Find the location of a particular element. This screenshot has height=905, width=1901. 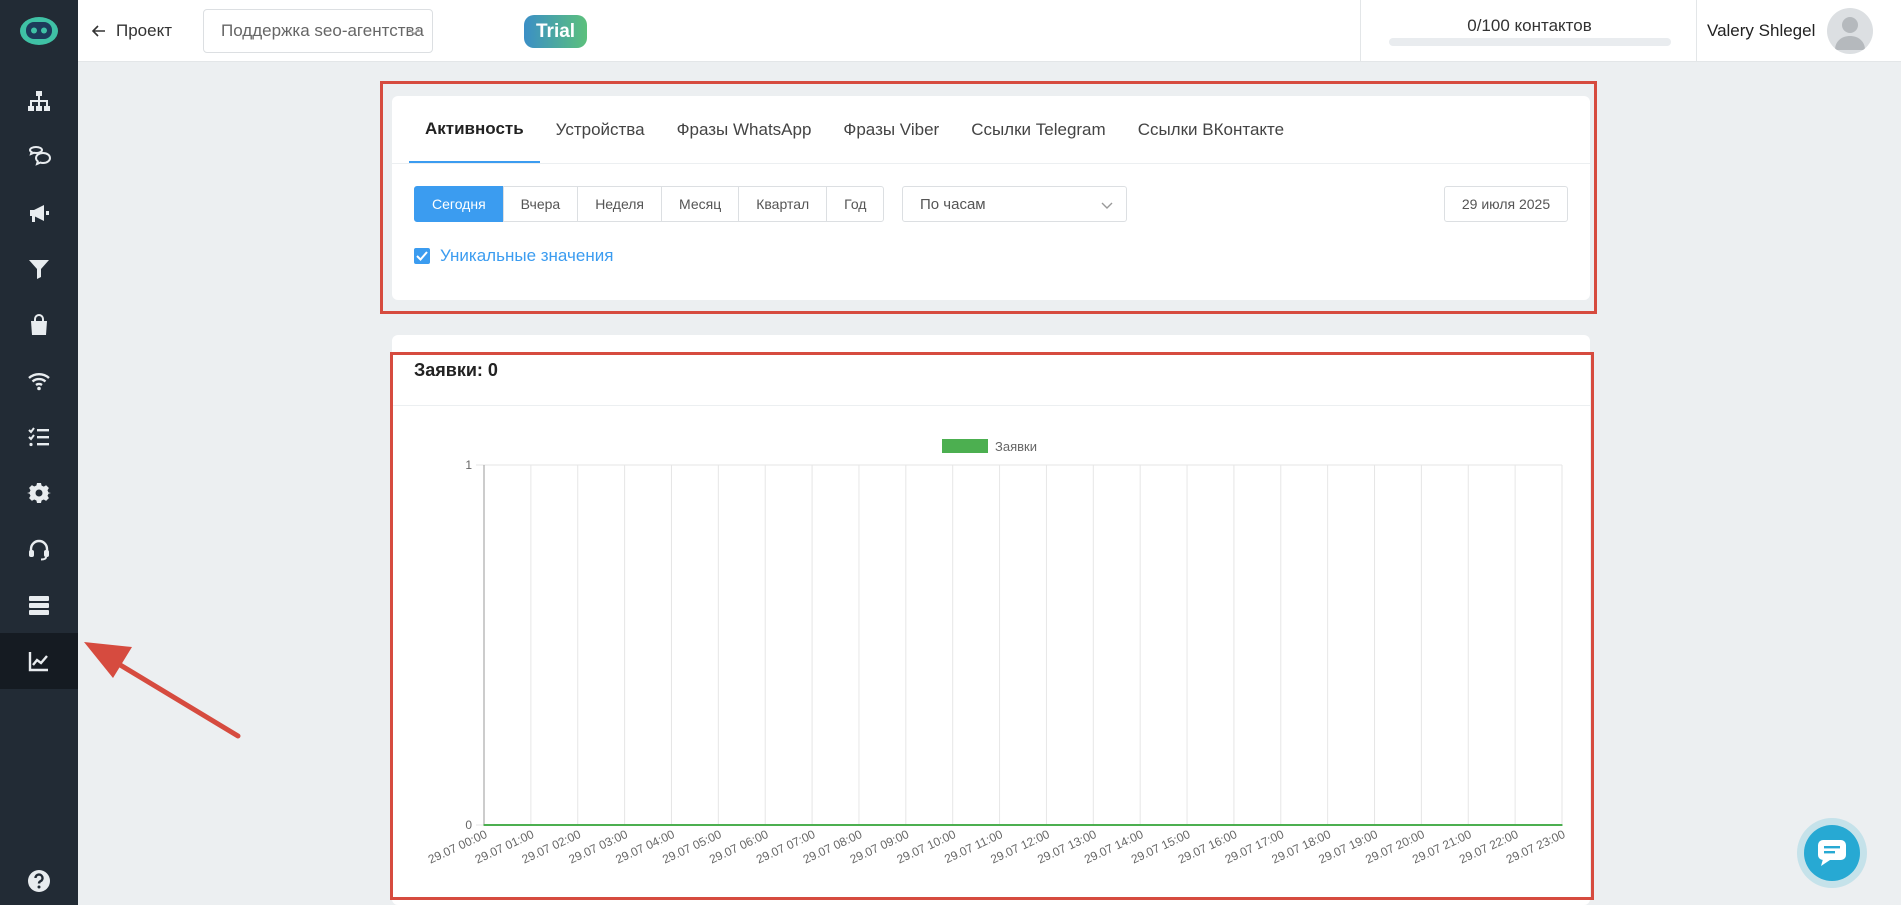

contacts-counter: 0/100 контактов is located at coordinates (1528, 31).